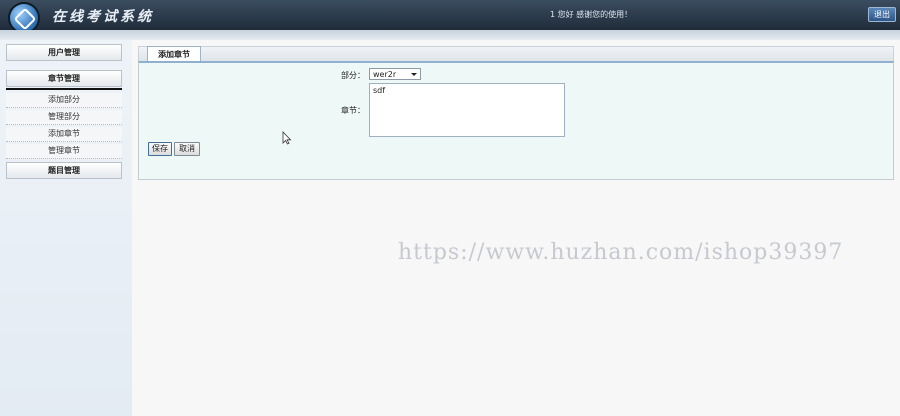 This screenshot has width=900, height=416. Describe the element at coordinates (64, 78) in the screenshot. I see `sidebar-section-chapters: 章节管理` at that location.